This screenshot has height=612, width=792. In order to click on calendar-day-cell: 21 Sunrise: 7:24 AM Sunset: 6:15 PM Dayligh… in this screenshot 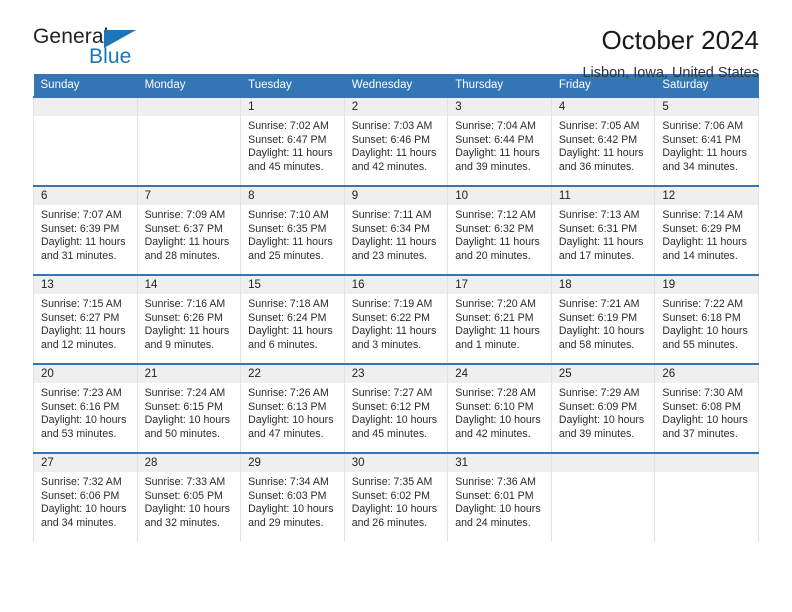, I will do `click(189, 408)`.